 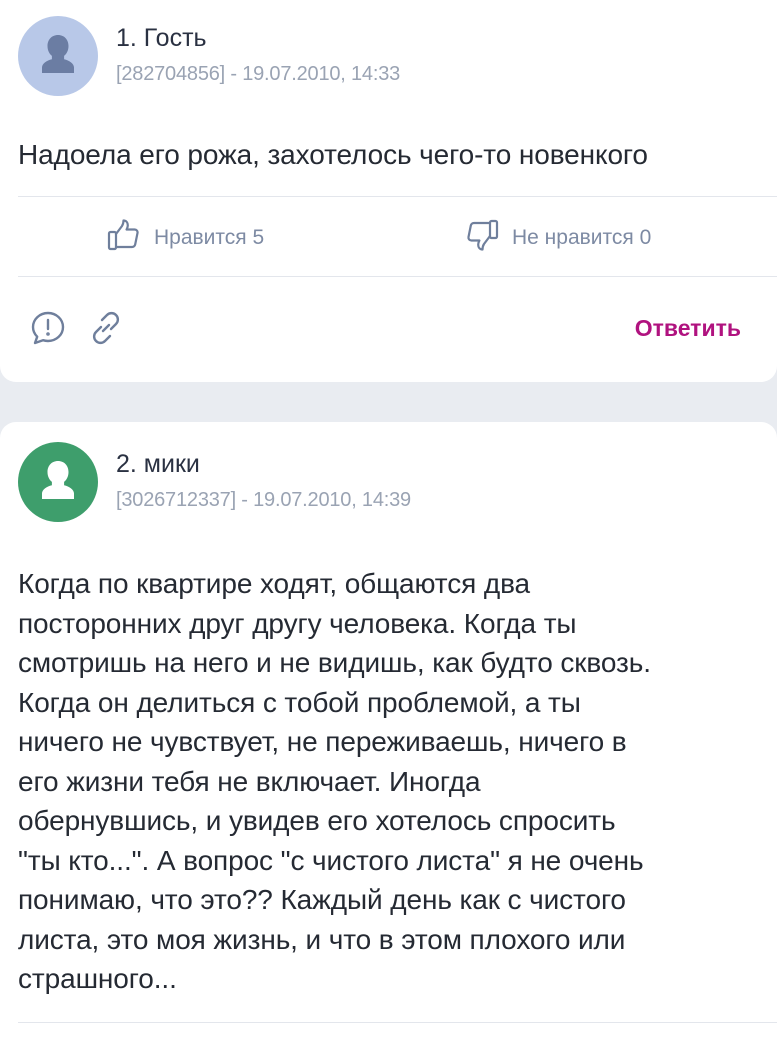 I want to click on comment-meta: [282704856] - 19.07.2010, 14:33, so click(x=258, y=74).